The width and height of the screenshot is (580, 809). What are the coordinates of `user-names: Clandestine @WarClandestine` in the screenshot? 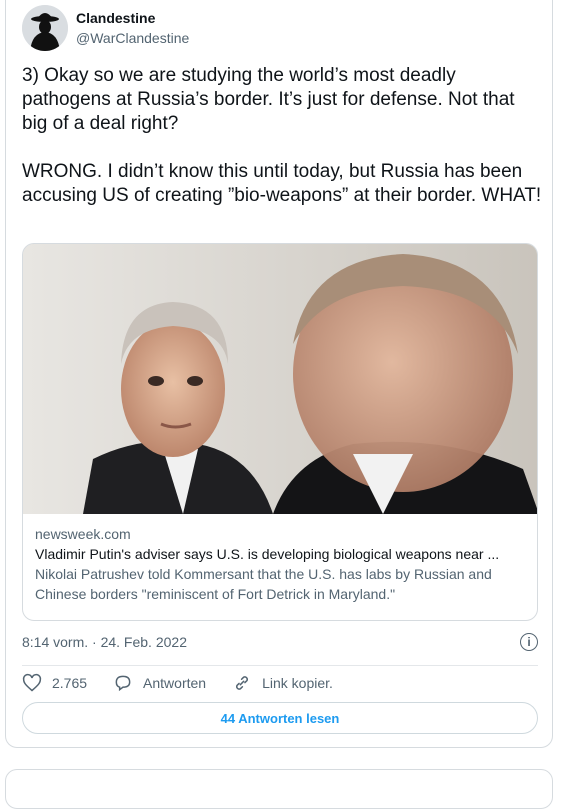 It's located at (132, 28).